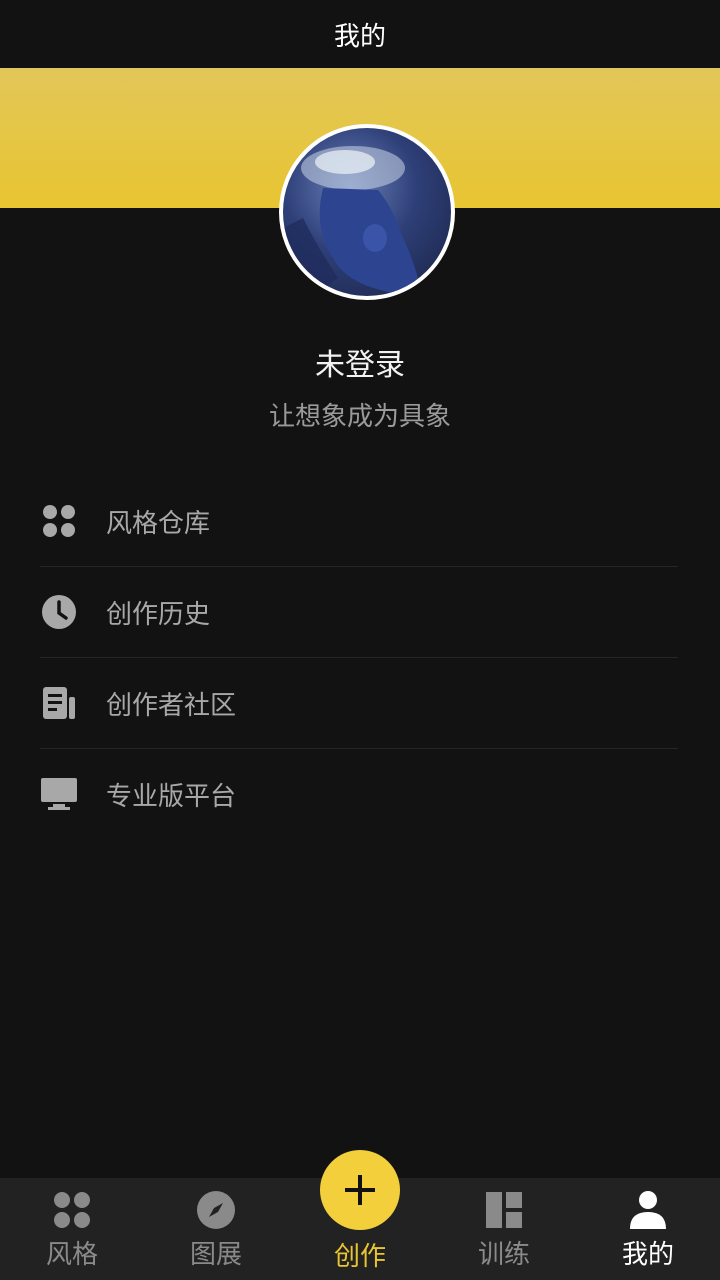 The image size is (720, 1280). I want to click on profile-name: 未登录, so click(360, 362).